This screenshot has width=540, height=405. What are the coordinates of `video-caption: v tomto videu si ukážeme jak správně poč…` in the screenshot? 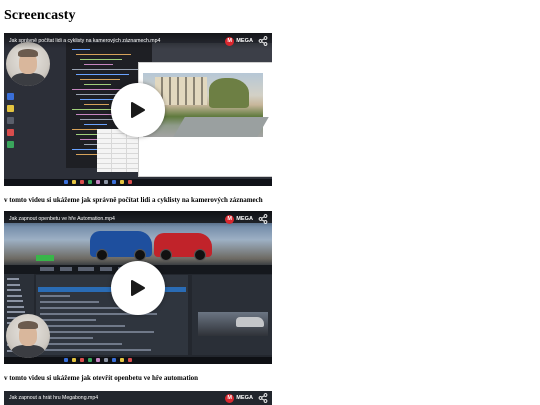 It's located at (133, 200).